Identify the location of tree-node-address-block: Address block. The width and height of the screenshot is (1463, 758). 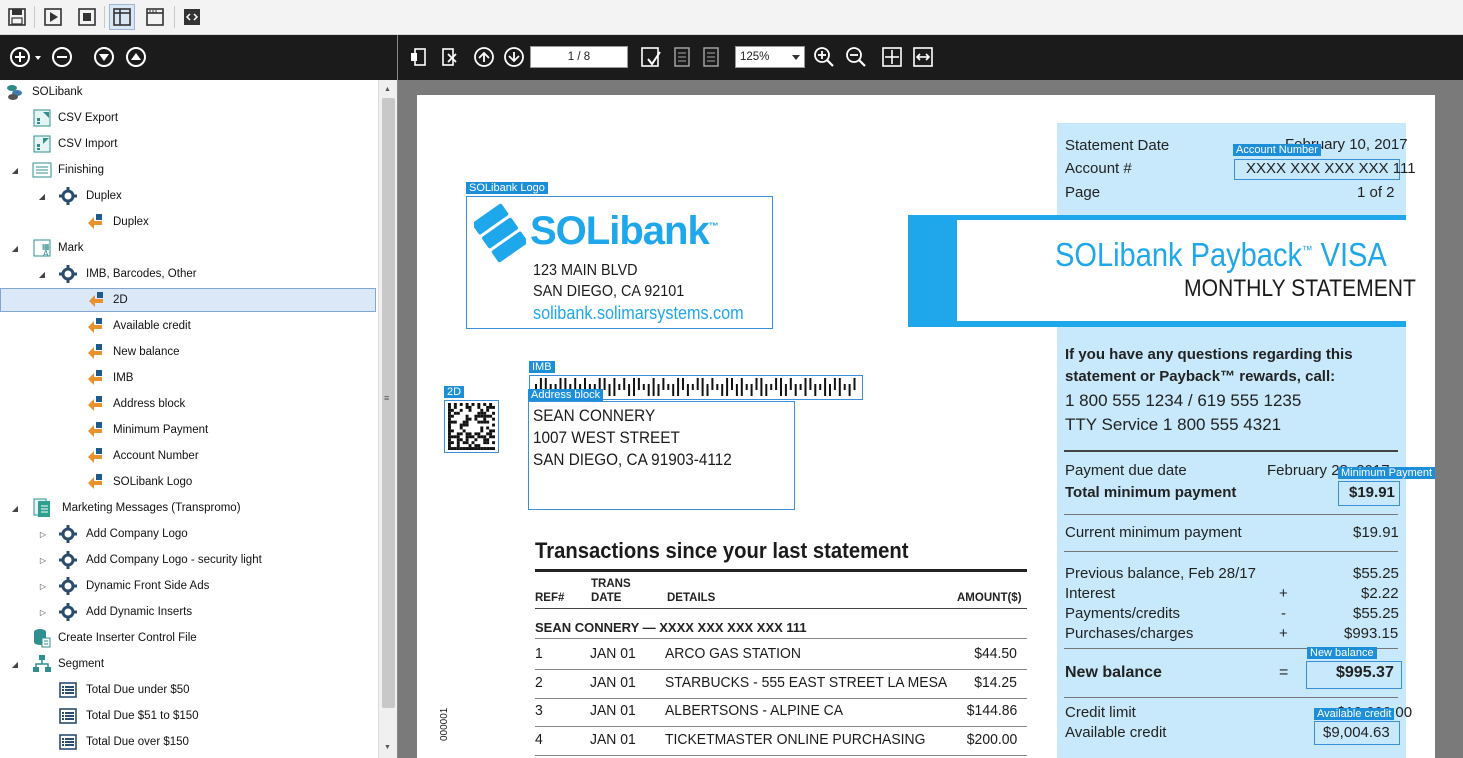
(189, 404).